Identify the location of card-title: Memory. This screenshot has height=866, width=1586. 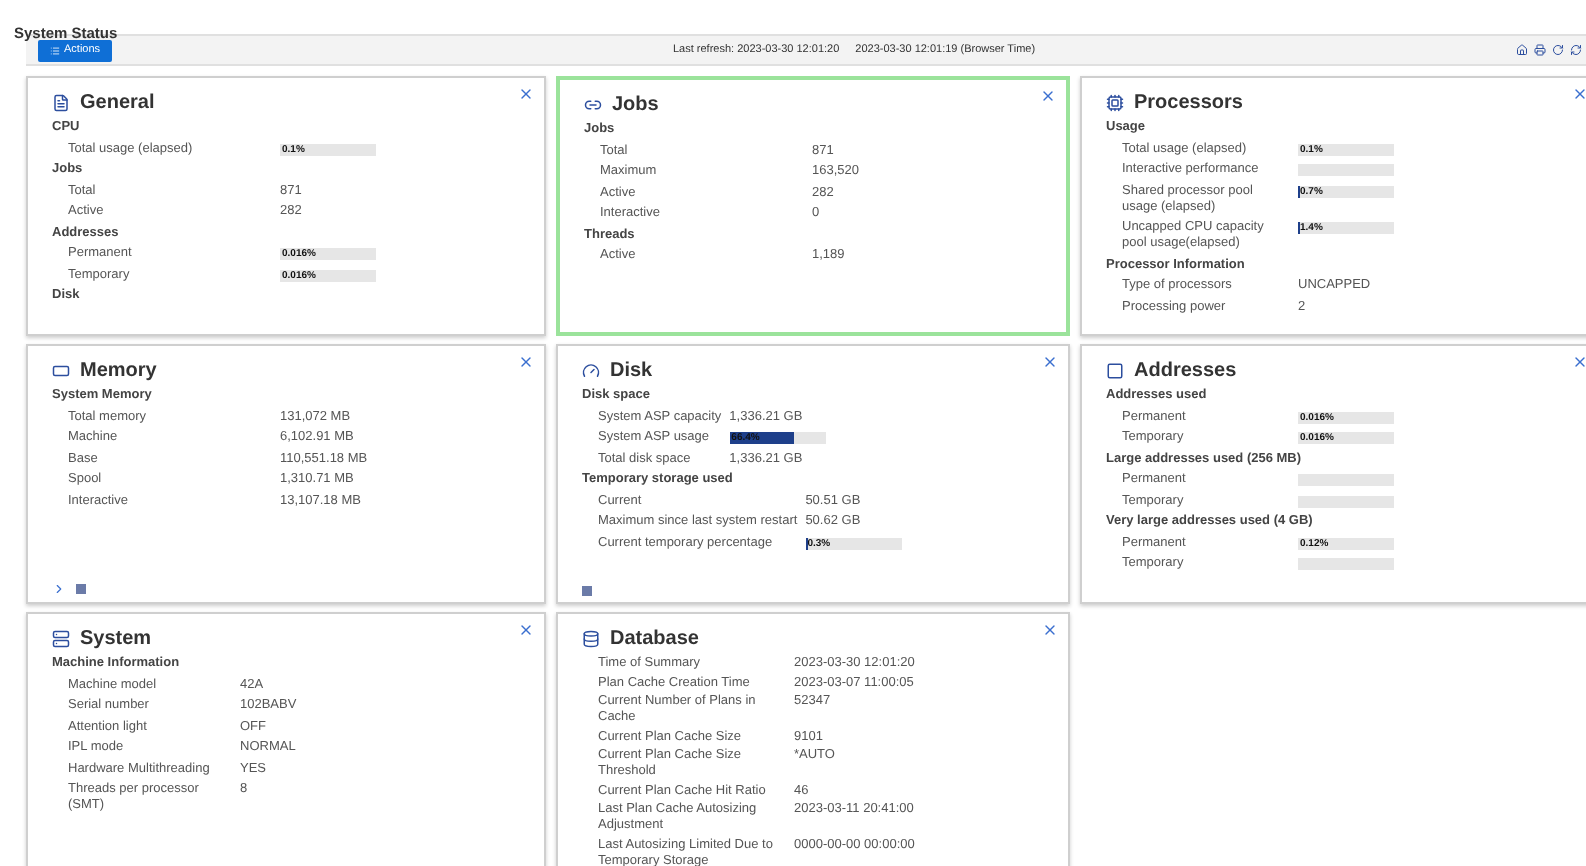
(118, 372).